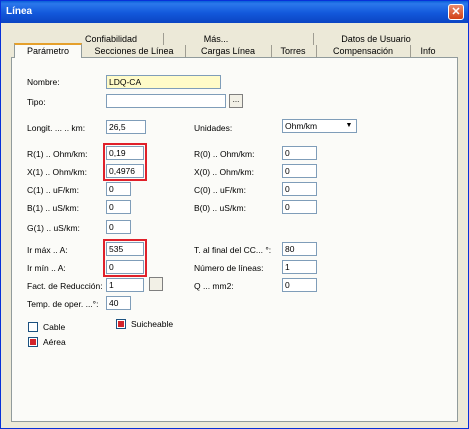 The image size is (469, 429). Describe the element at coordinates (233, 250) in the screenshot. I see `tfinal-label: T. al final del CC... °:` at that location.